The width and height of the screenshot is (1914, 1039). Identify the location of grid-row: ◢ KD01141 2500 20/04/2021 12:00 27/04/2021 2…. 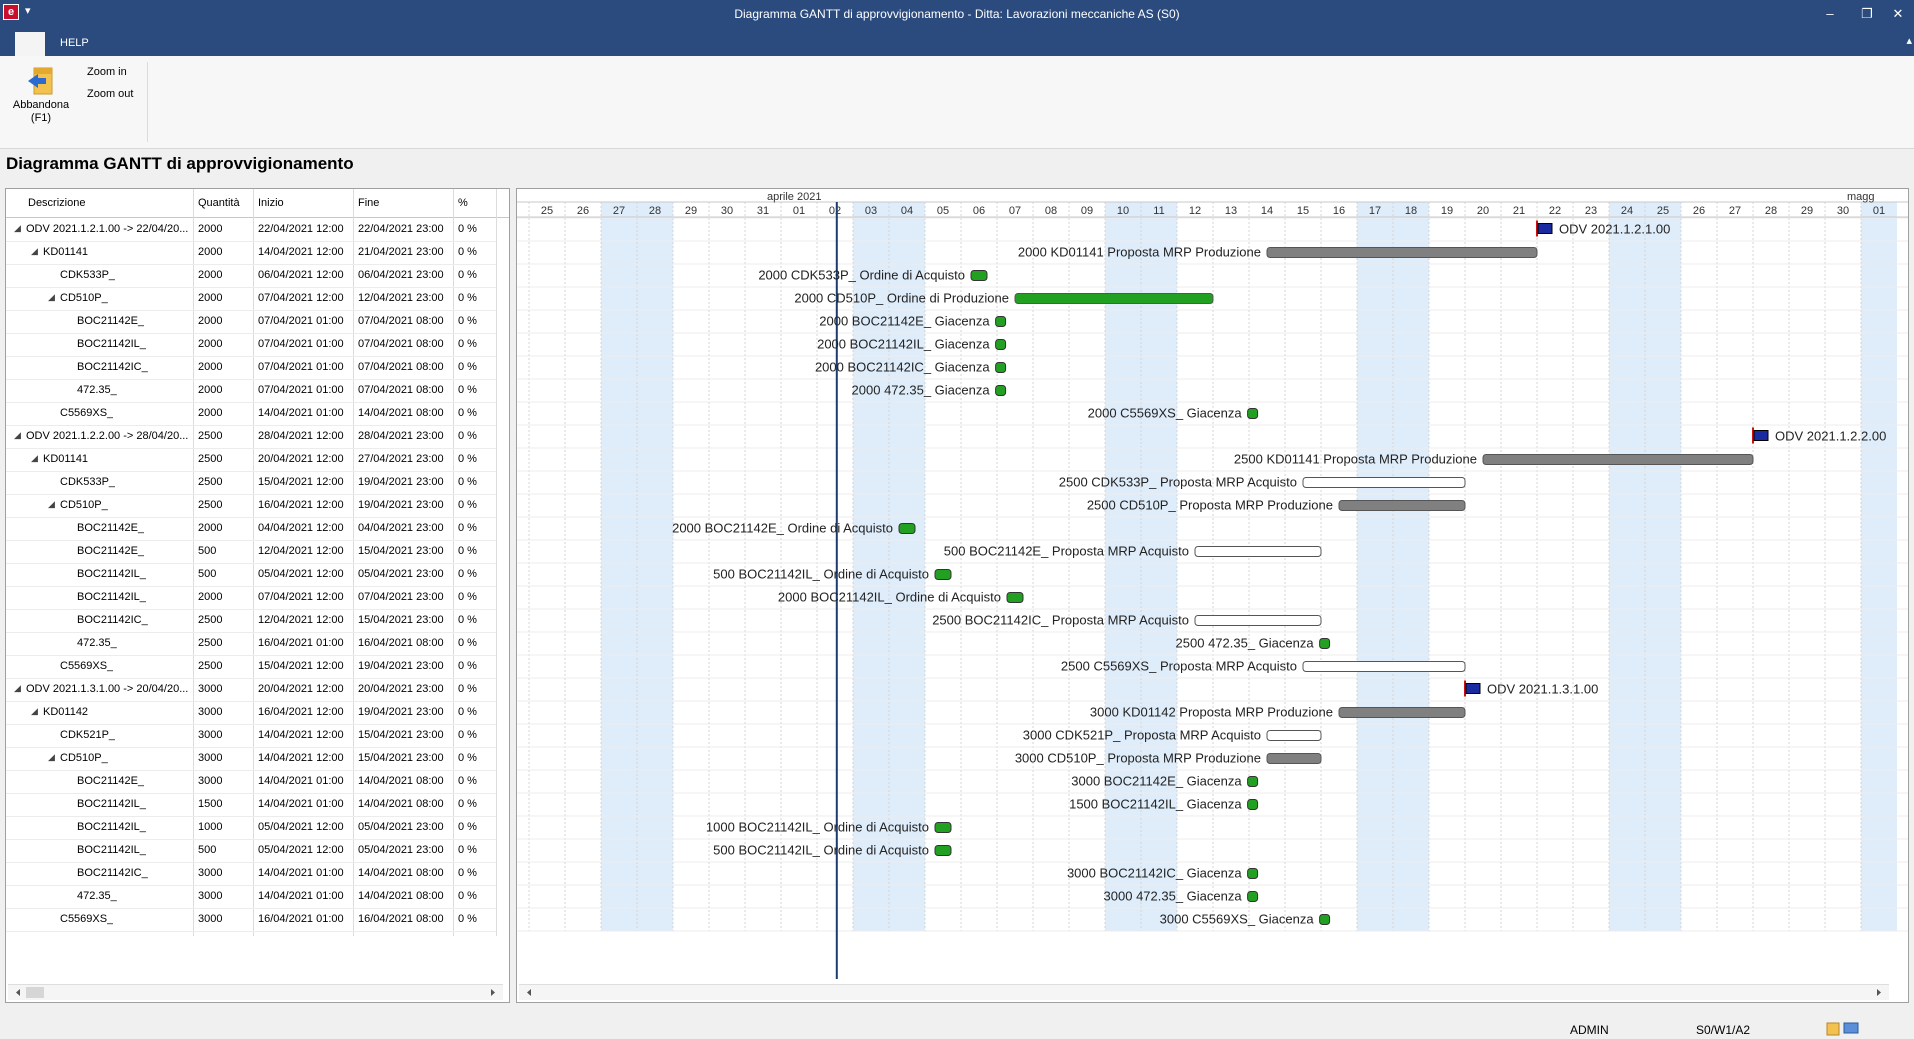
(251, 460).